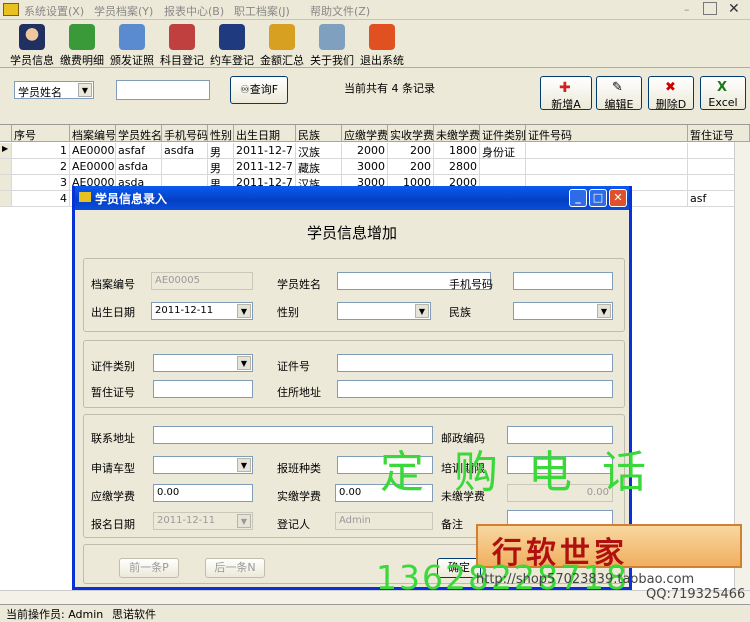  I want to click on search-input, so click(163, 90).